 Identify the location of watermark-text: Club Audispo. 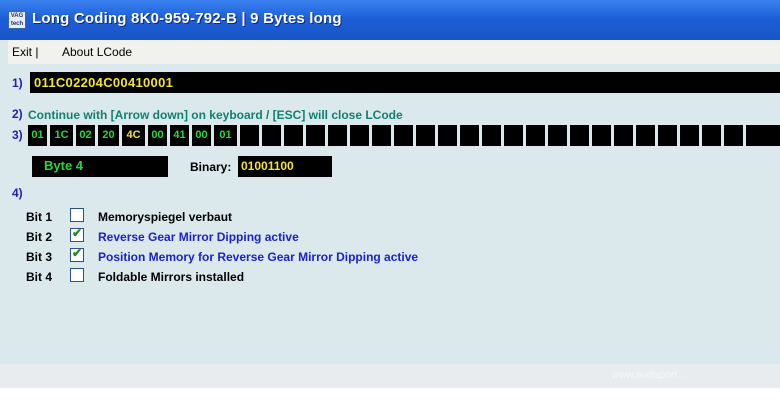
(685, 401).